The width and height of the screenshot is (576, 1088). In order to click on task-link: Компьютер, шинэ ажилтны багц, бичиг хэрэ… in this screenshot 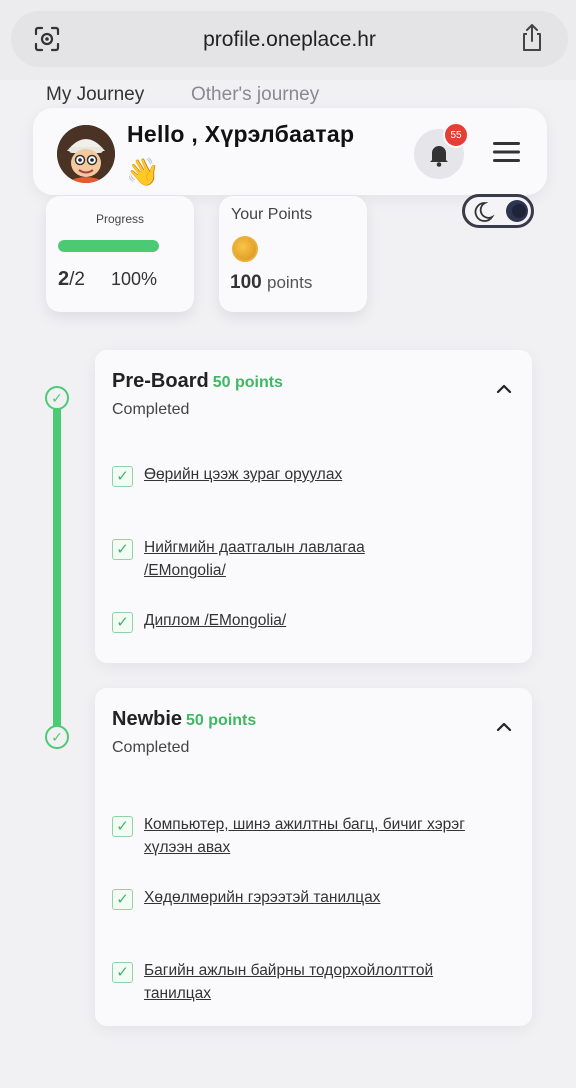, I will do `click(314, 836)`.